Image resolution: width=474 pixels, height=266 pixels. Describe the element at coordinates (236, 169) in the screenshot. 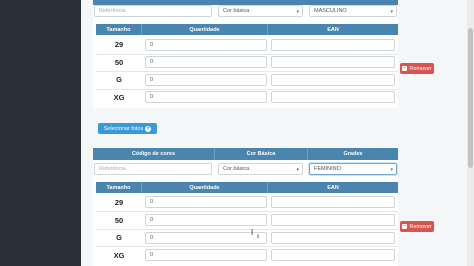

I see `color-select-2-value: Cor básica` at that location.